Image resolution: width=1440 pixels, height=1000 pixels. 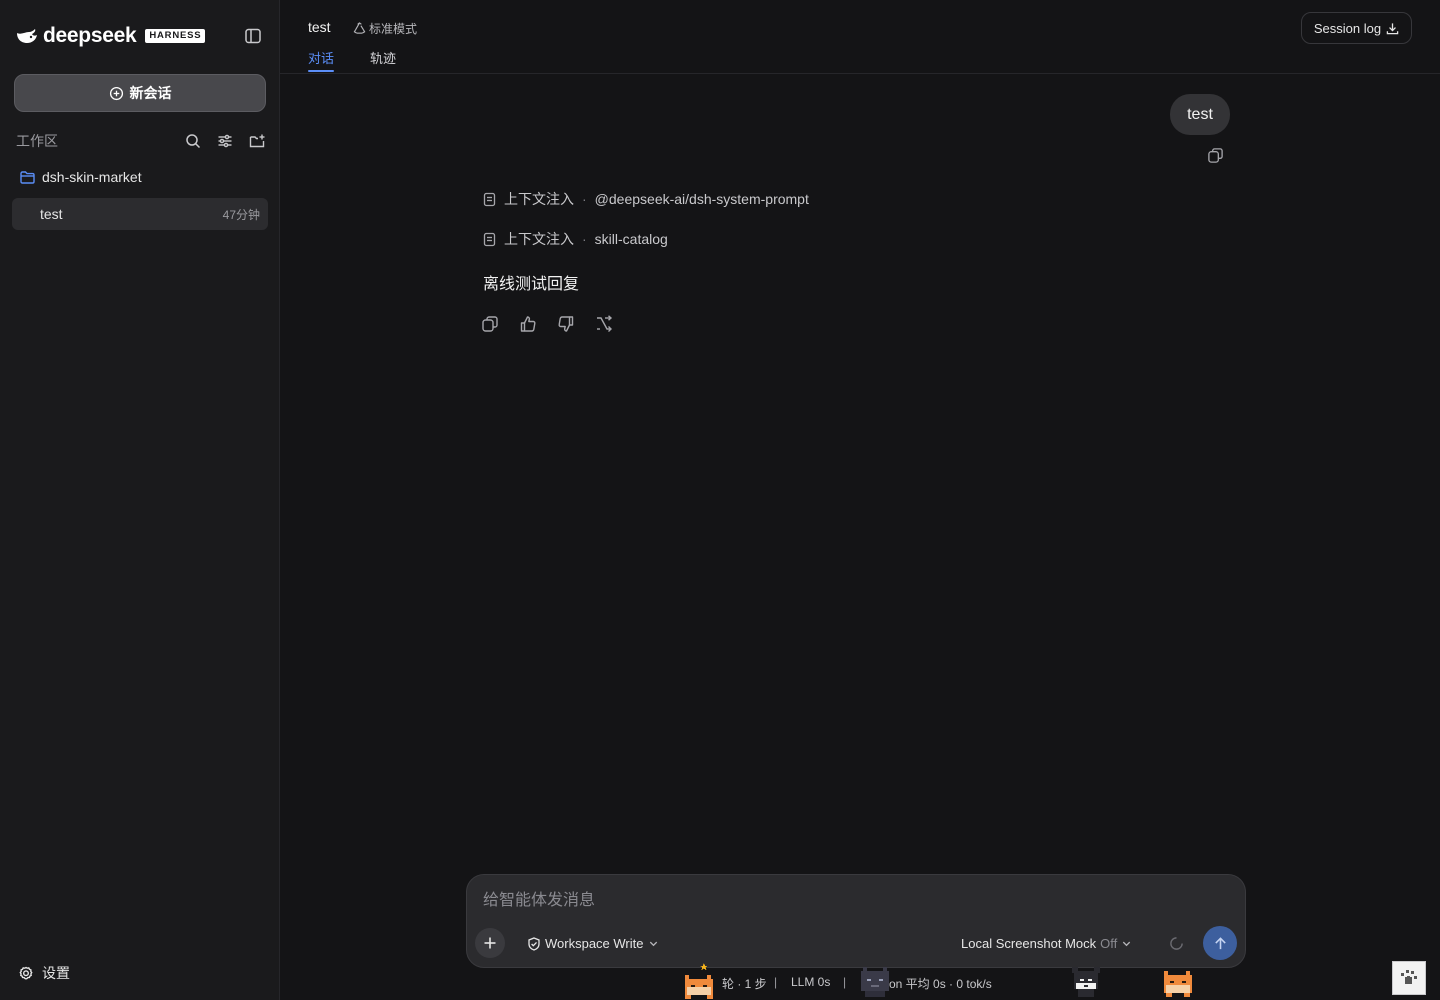 I want to click on search-icon, so click(x=193, y=141).